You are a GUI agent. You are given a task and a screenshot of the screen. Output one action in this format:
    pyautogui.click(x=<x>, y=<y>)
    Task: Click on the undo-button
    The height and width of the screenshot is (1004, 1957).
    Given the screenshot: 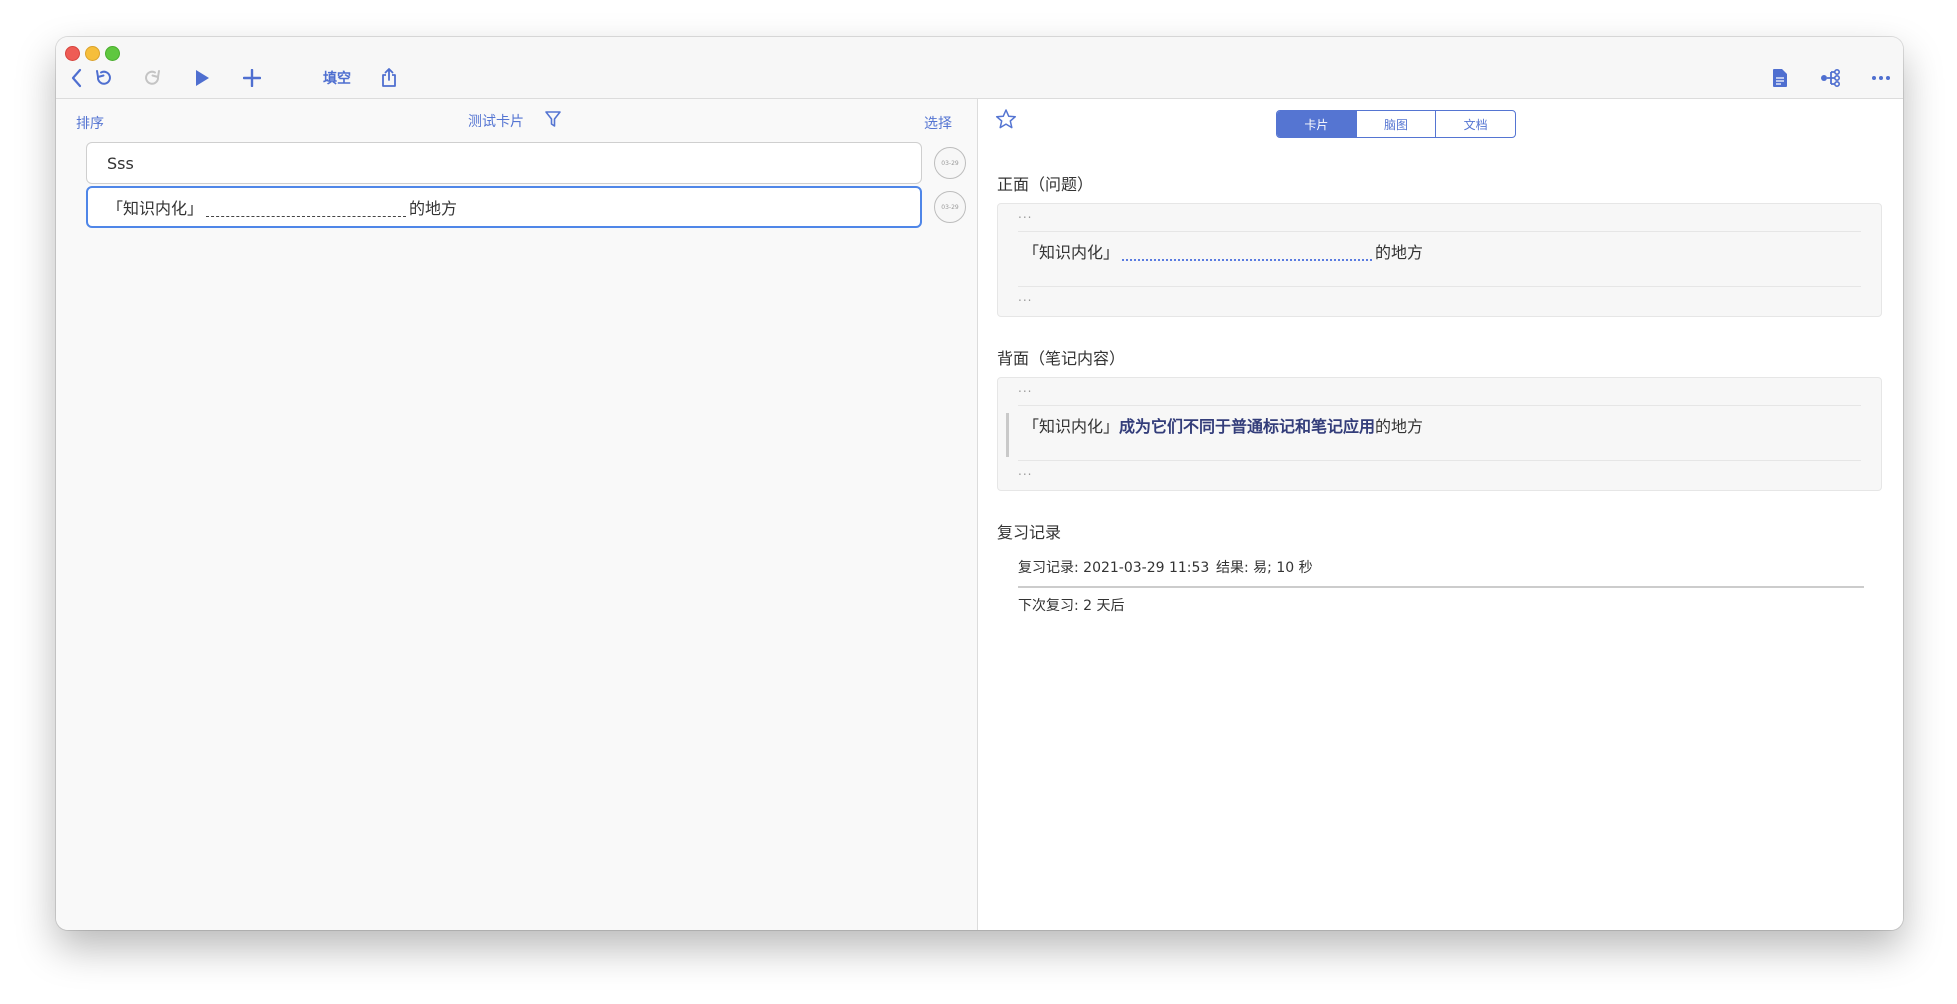 What is the action you would take?
    pyautogui.click(x=103, y=78)
    